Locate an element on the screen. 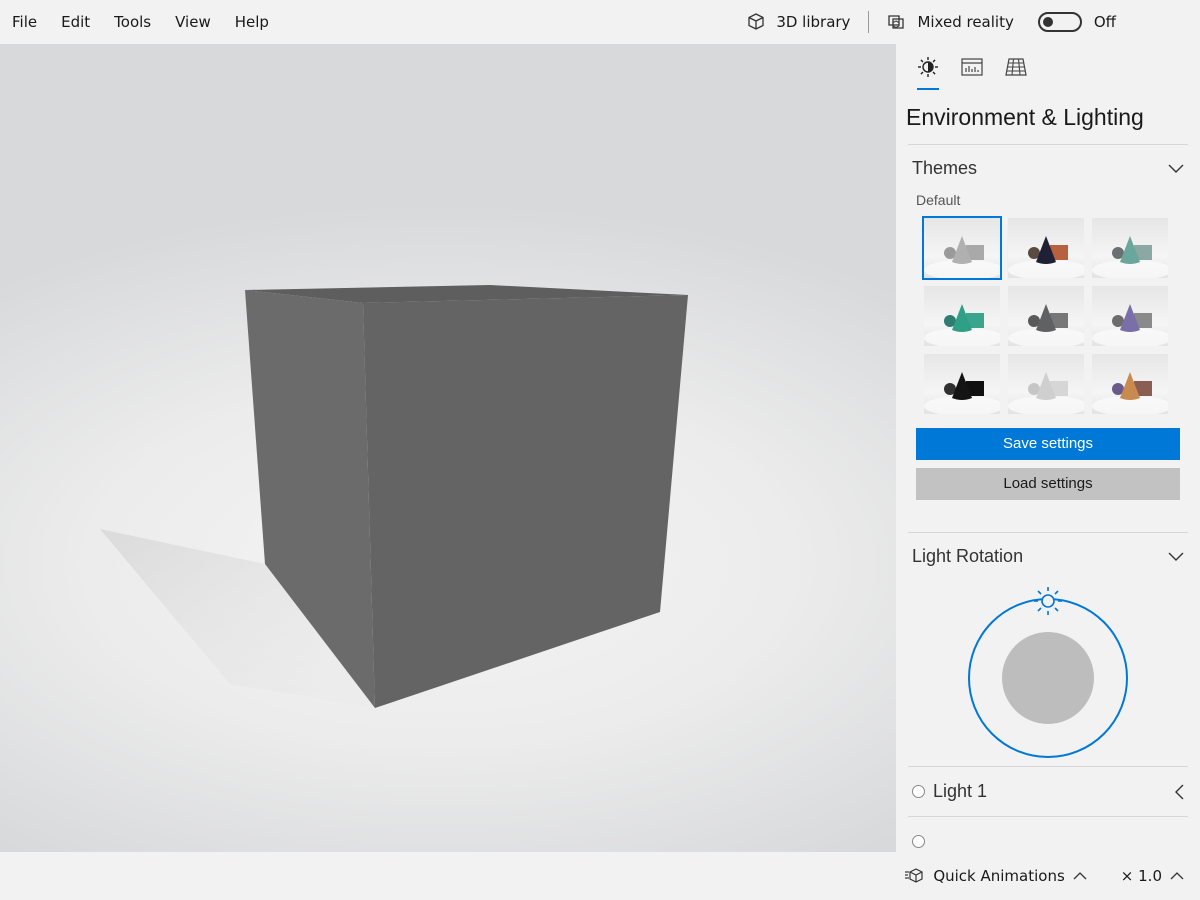 This screenshot has width=1200, height=900. sun-half-icon is located at coordinates (928, 67).